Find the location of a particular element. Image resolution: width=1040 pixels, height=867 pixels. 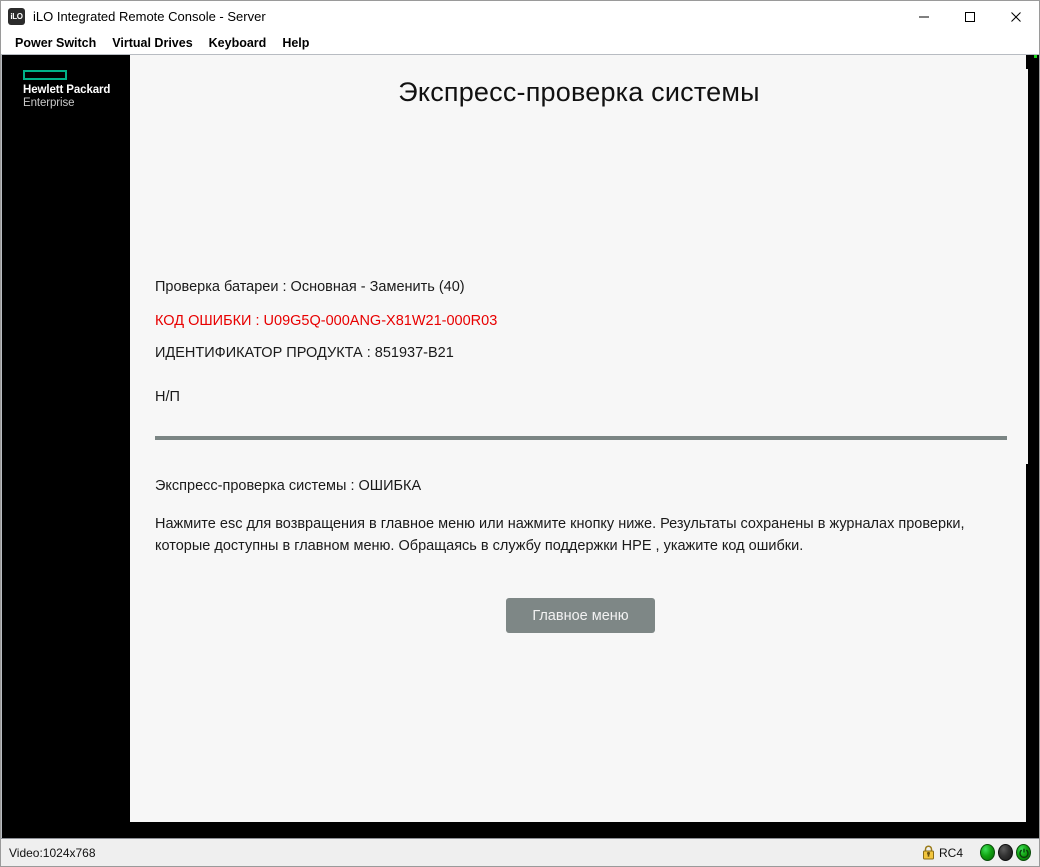

video-resolution-status: Video:1024x768 is located at coordinates (52, 852).